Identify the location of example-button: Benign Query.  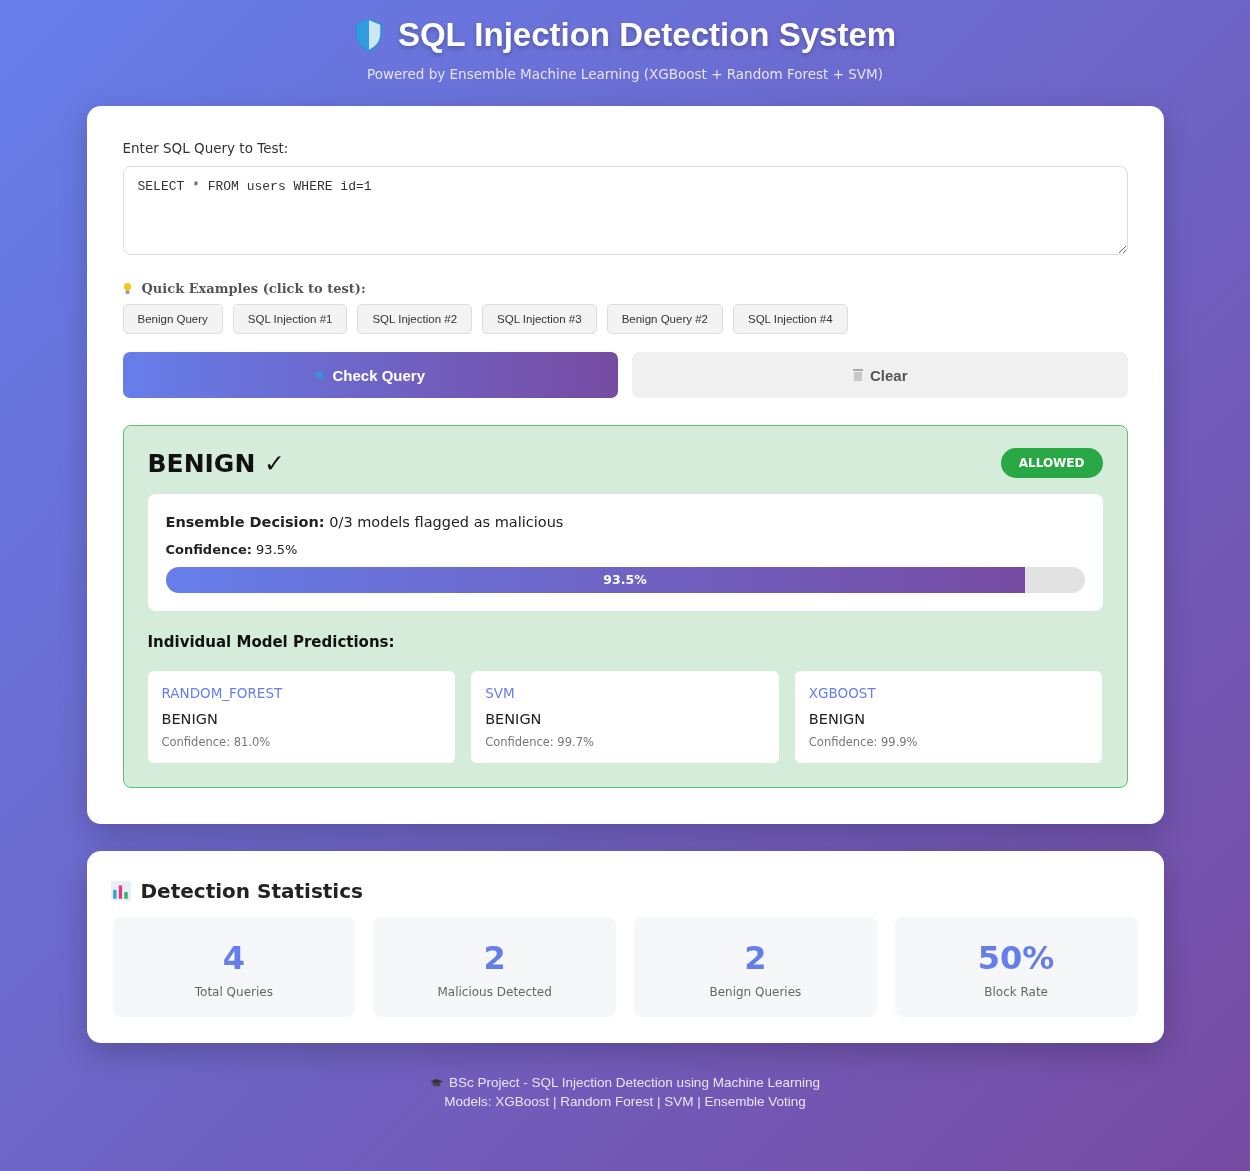
(172, 319).